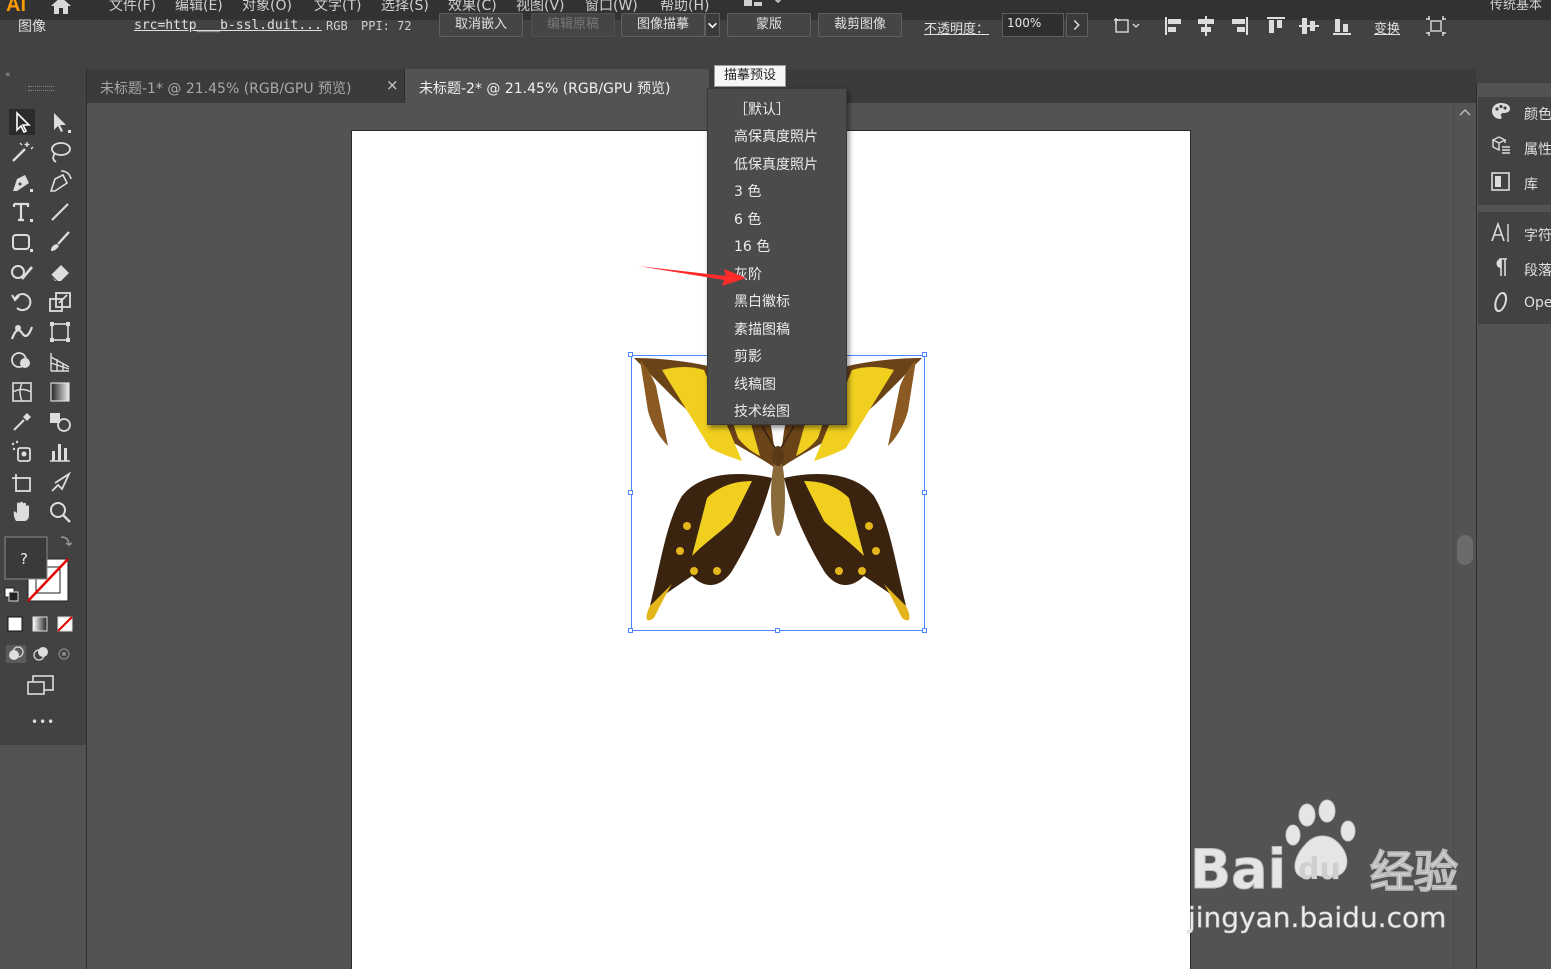  I want to click on menu-edit: 编辑(E), so click(199, 7).